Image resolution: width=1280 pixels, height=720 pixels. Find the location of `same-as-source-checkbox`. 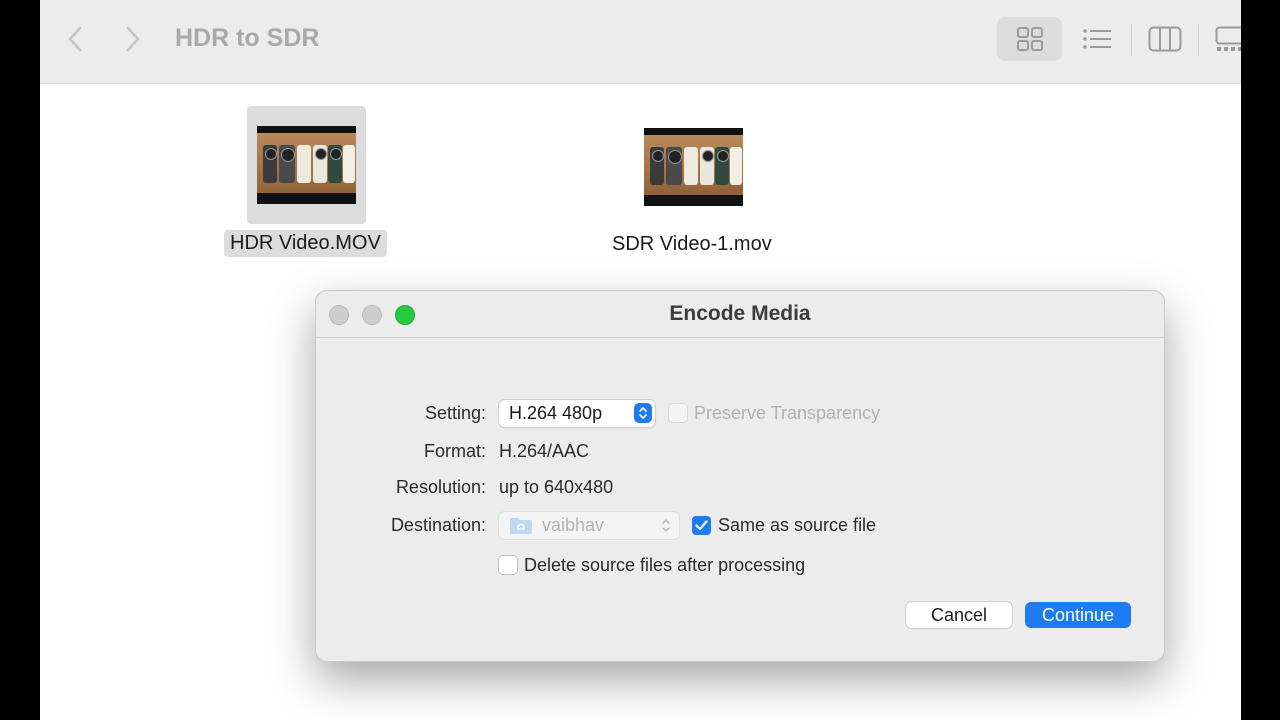

same-as-source-checkbox is located at coordinates (701, 525).